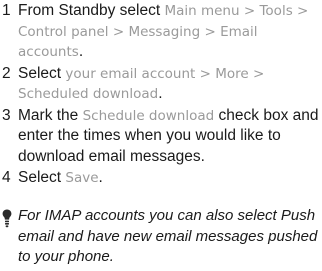 The width and height of the screenshot is (322, 271). I want to click on menu-path-text: Save, so click(82, 178).